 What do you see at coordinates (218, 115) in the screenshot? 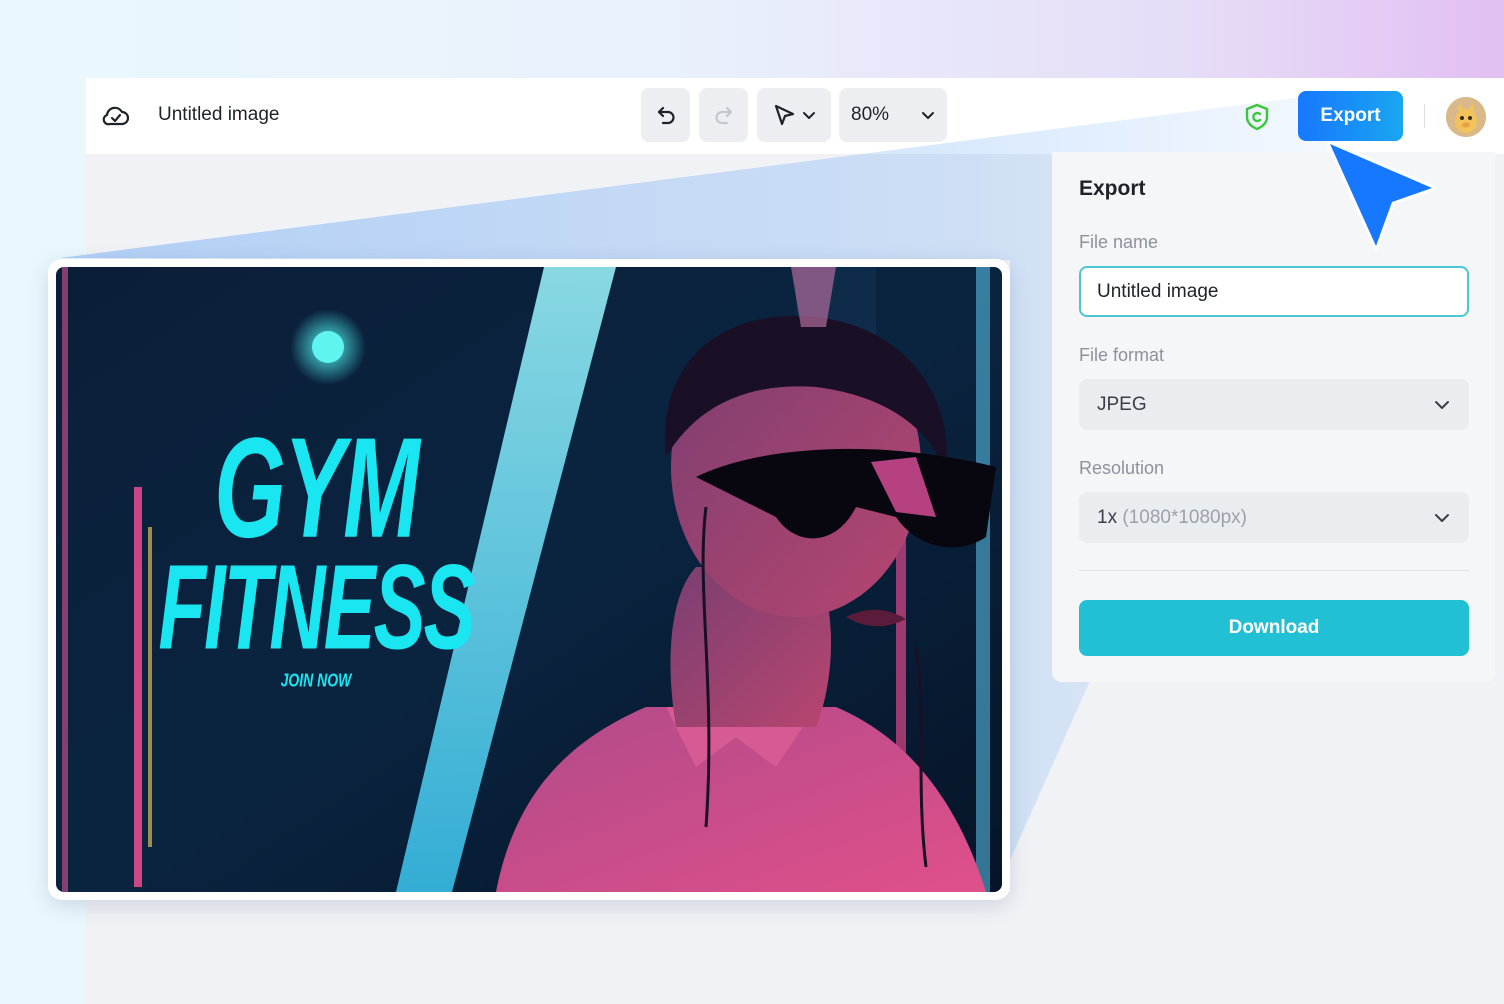
I see `document-title: Untitled image` at bounding box center [218, 115].